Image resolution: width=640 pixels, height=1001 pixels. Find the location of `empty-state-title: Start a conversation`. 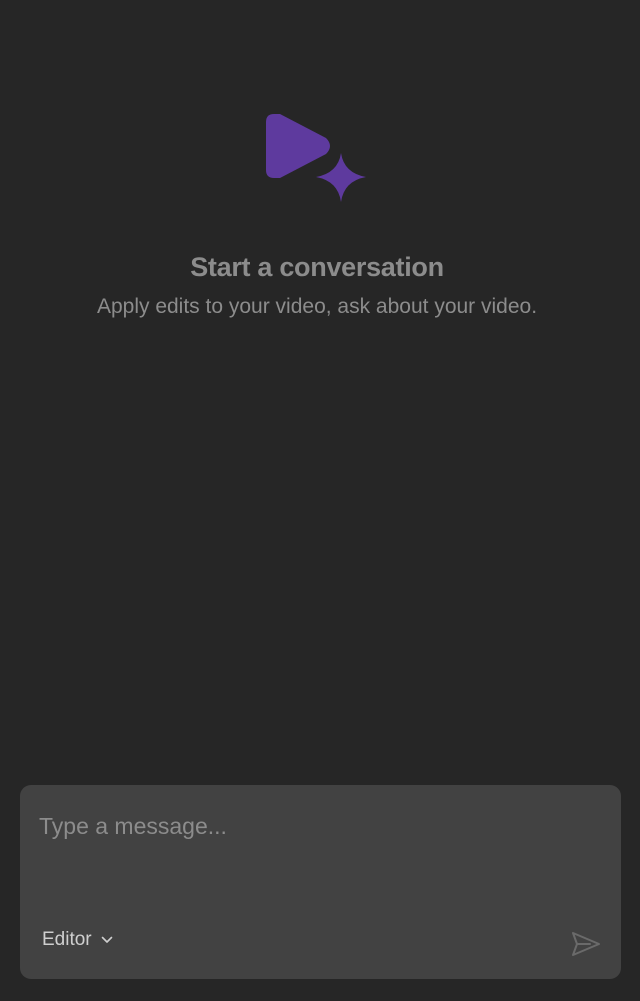

empty-state-title: Start a conversation is located at coordinates (317, 267).